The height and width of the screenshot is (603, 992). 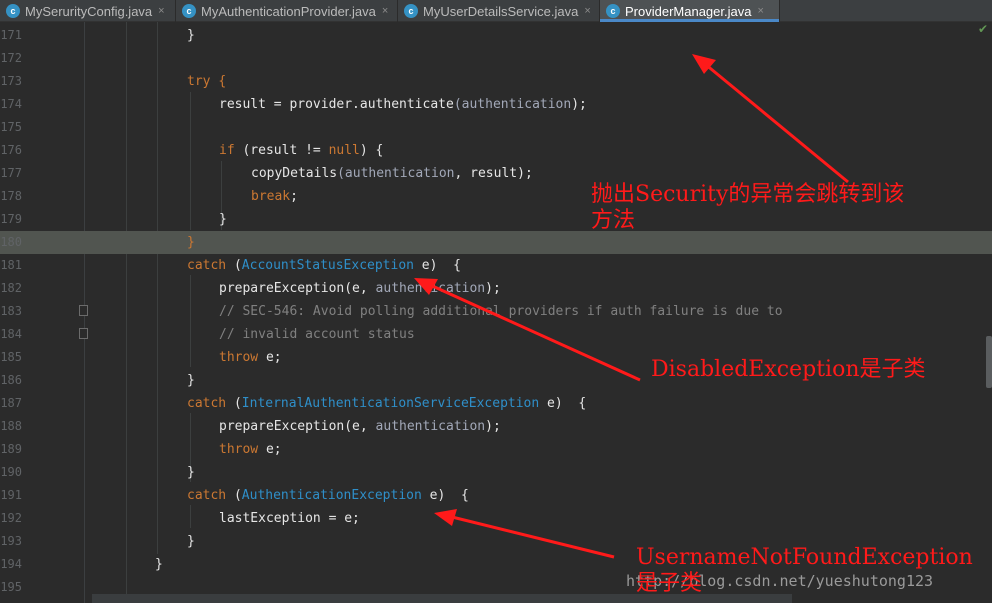 What do you see at coordinates (531, 536) in the screenshot?
I see `arrow-to-exception-var` at bounding box center [531, 536].